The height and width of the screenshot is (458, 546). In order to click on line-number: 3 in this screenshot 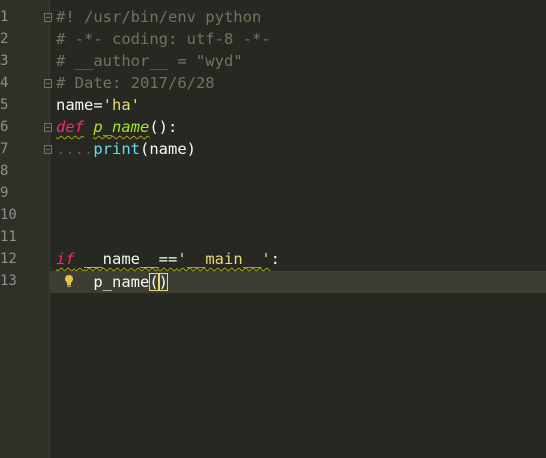, I will do `click(4, 61)`.